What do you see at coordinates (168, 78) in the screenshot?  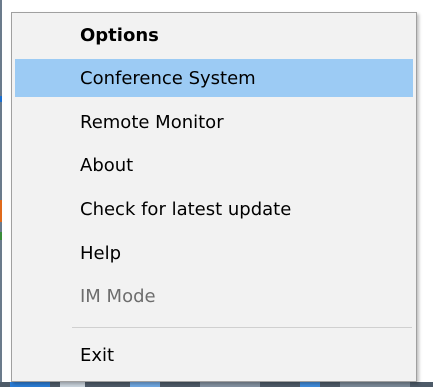 I see `menu-item-label: Conference System` at bounding box center [168, 78].